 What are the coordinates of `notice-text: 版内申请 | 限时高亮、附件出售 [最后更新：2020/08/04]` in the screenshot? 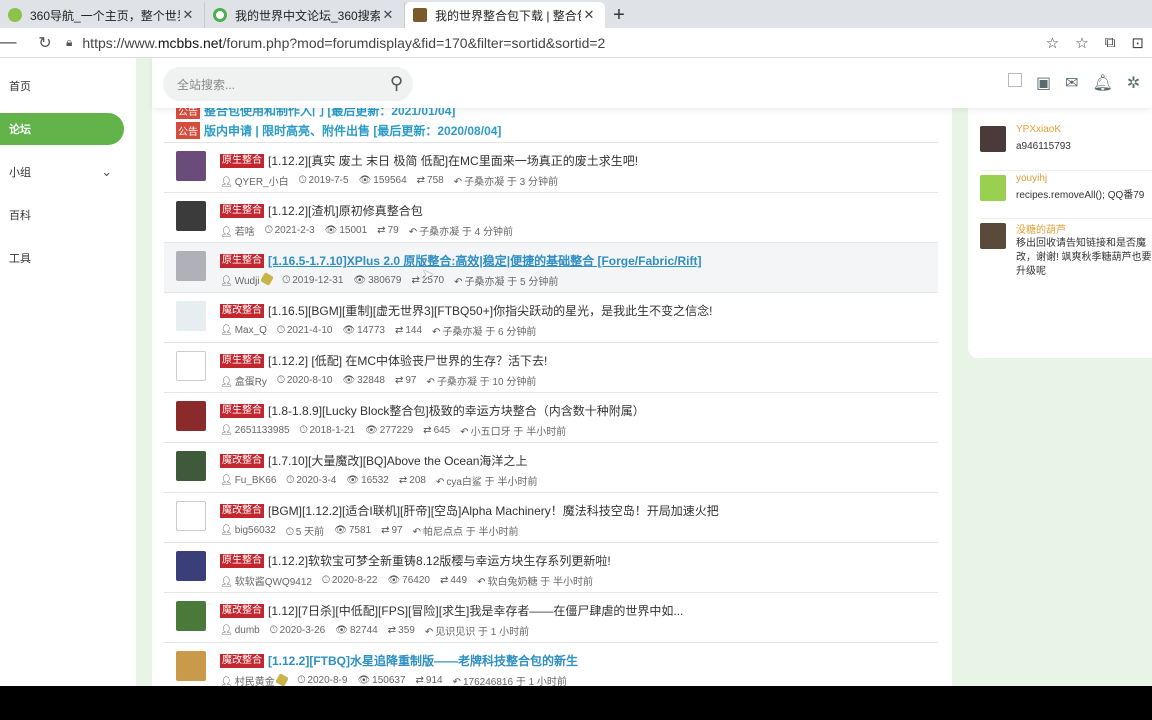 It's located at (352, 130).